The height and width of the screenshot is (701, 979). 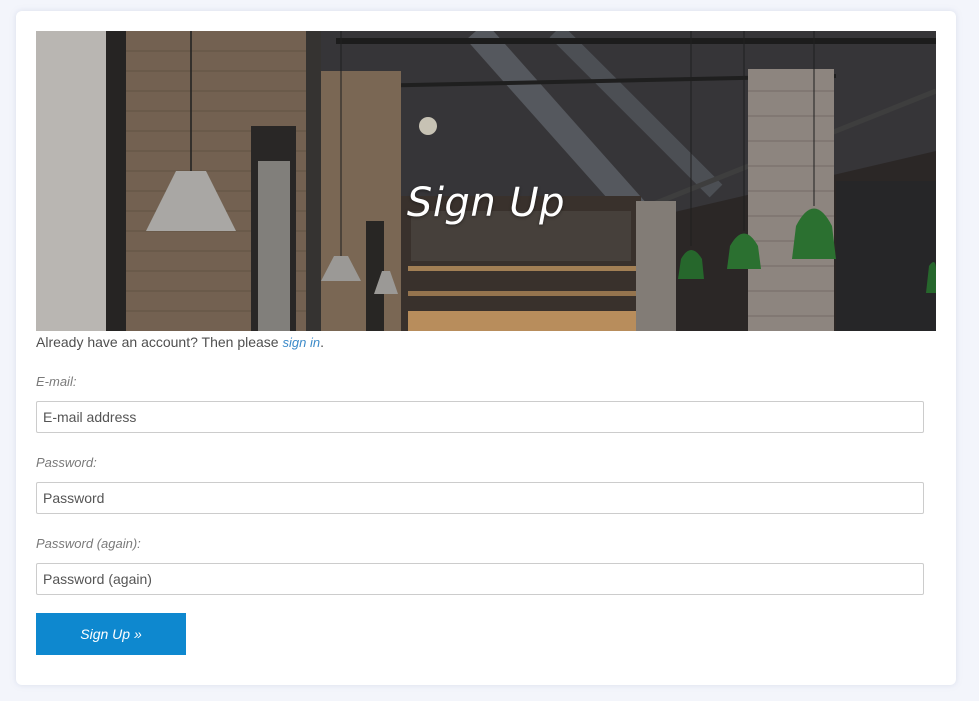 What do you see at coordinates (301, 342) in the screenshot?
I see `signin-link: sign in` at bounding box center [301, 342].